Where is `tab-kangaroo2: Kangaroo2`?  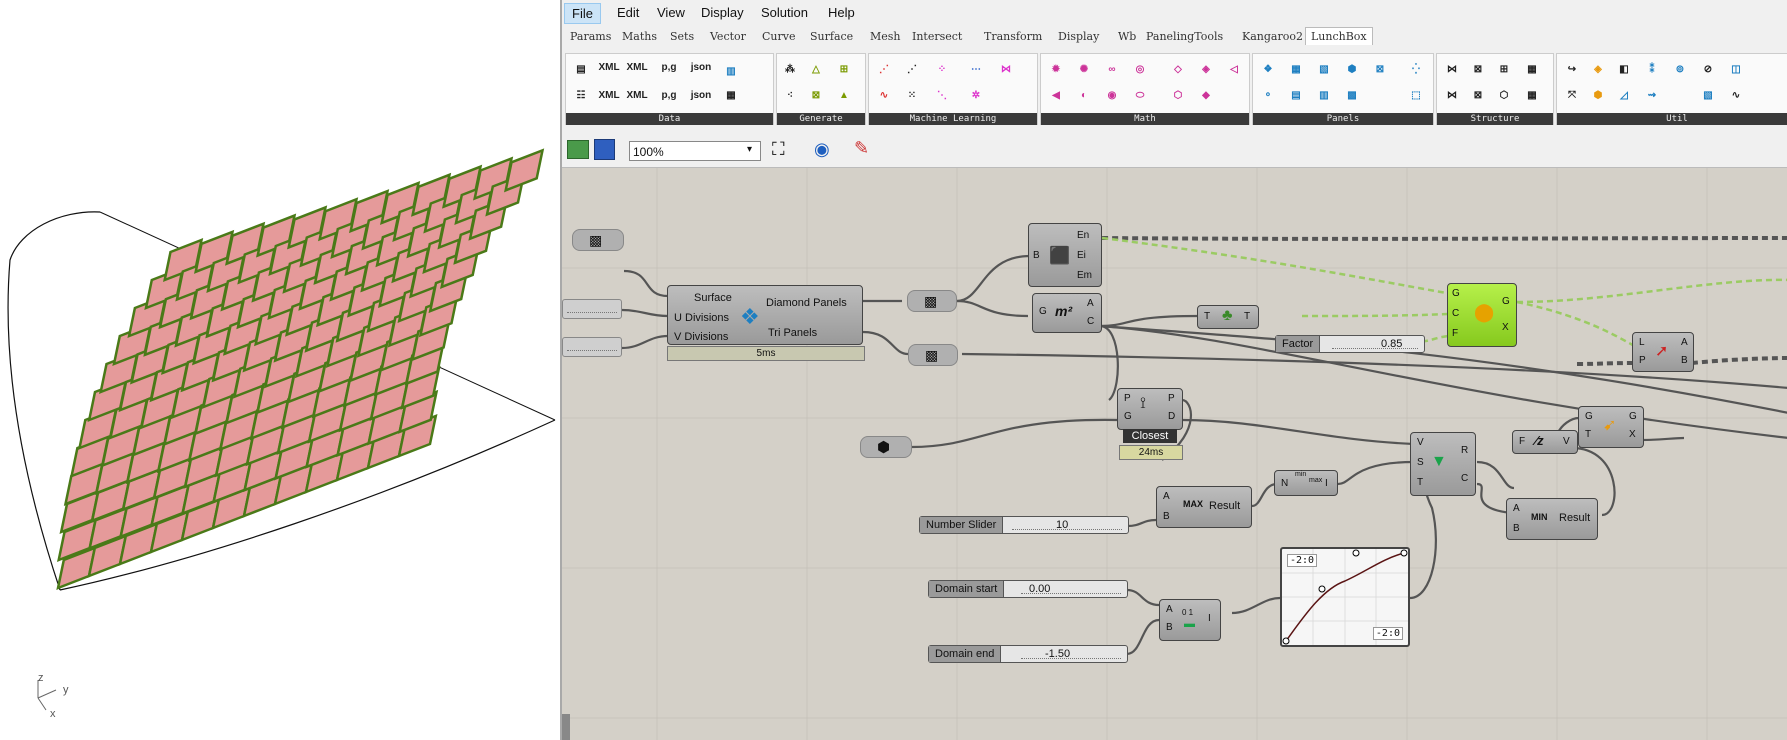
tab-kangaroo2: Kangaroo2 is located at coordinates (1272, 36).